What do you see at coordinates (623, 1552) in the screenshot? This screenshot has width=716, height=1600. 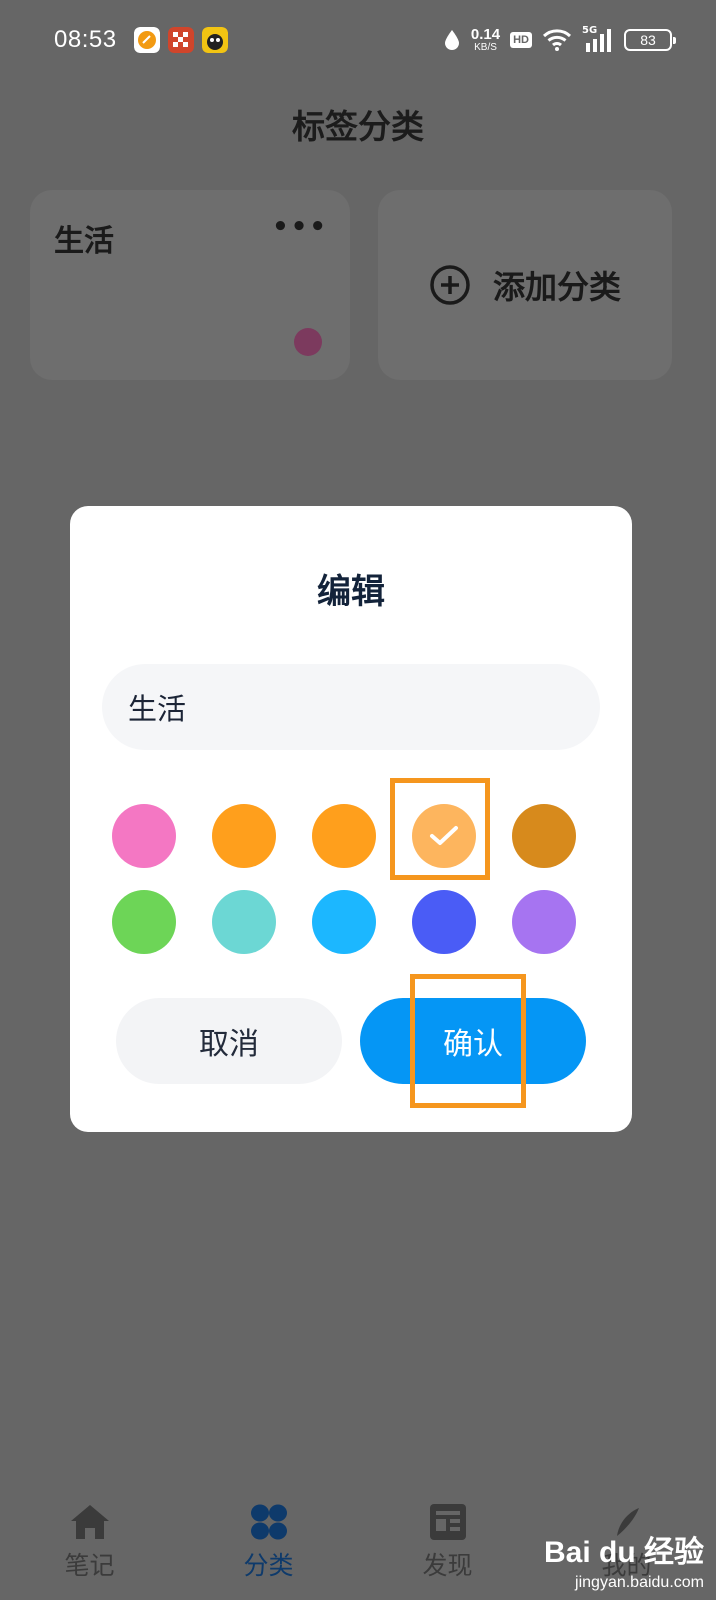 I see `watermark-brand: Bai du 经验` at bounding box center [623, 1552].